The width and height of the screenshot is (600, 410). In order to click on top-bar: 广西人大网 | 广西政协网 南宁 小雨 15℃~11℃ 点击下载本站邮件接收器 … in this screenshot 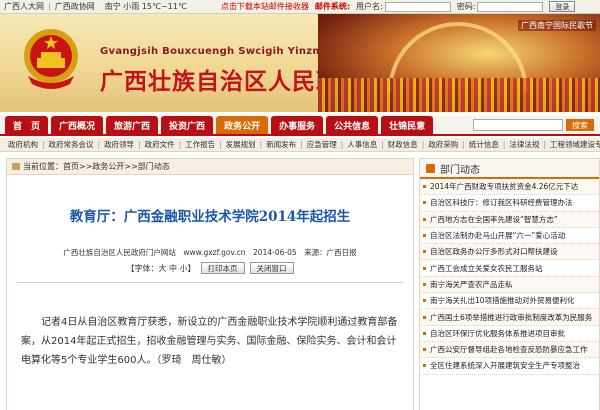, I will do `click(300, 7)`.